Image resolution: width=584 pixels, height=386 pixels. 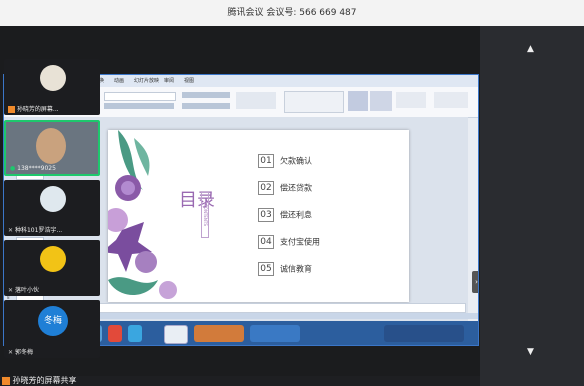 What do you see at coordinates (424, 333) in the screenshot?
I see `system-tray` at bounding box center [424, 333].